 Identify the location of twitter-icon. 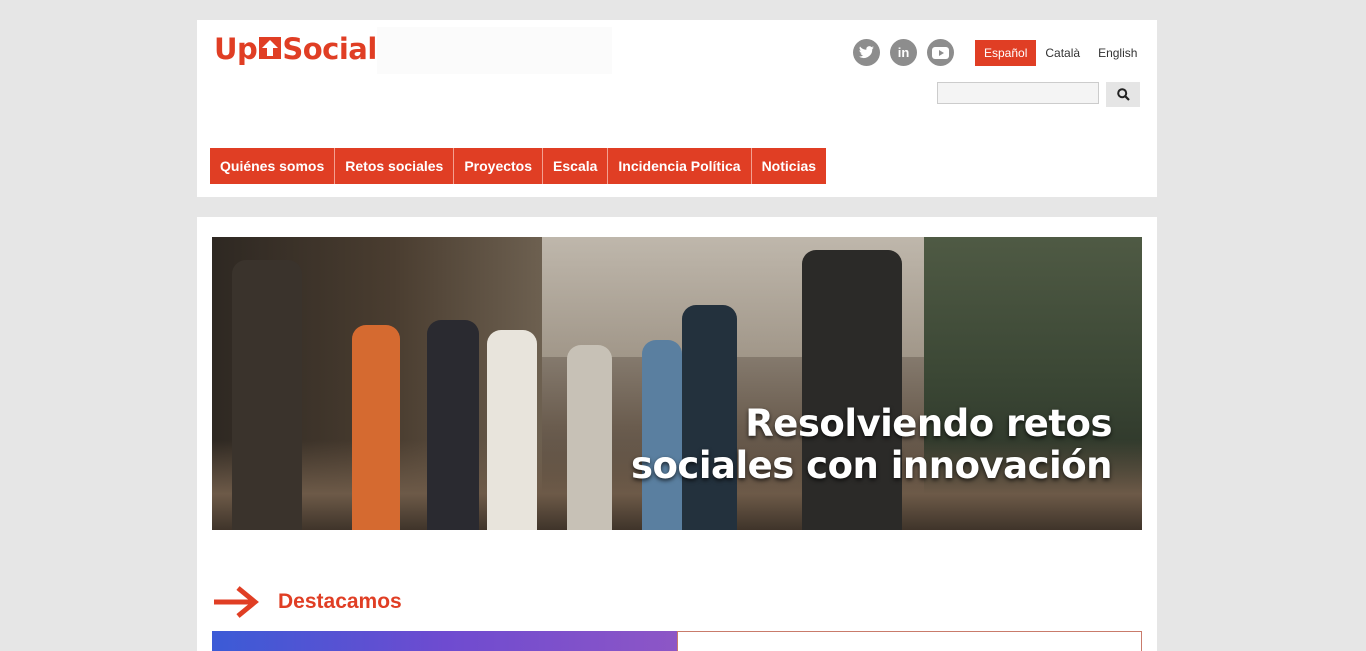
(866, 52).